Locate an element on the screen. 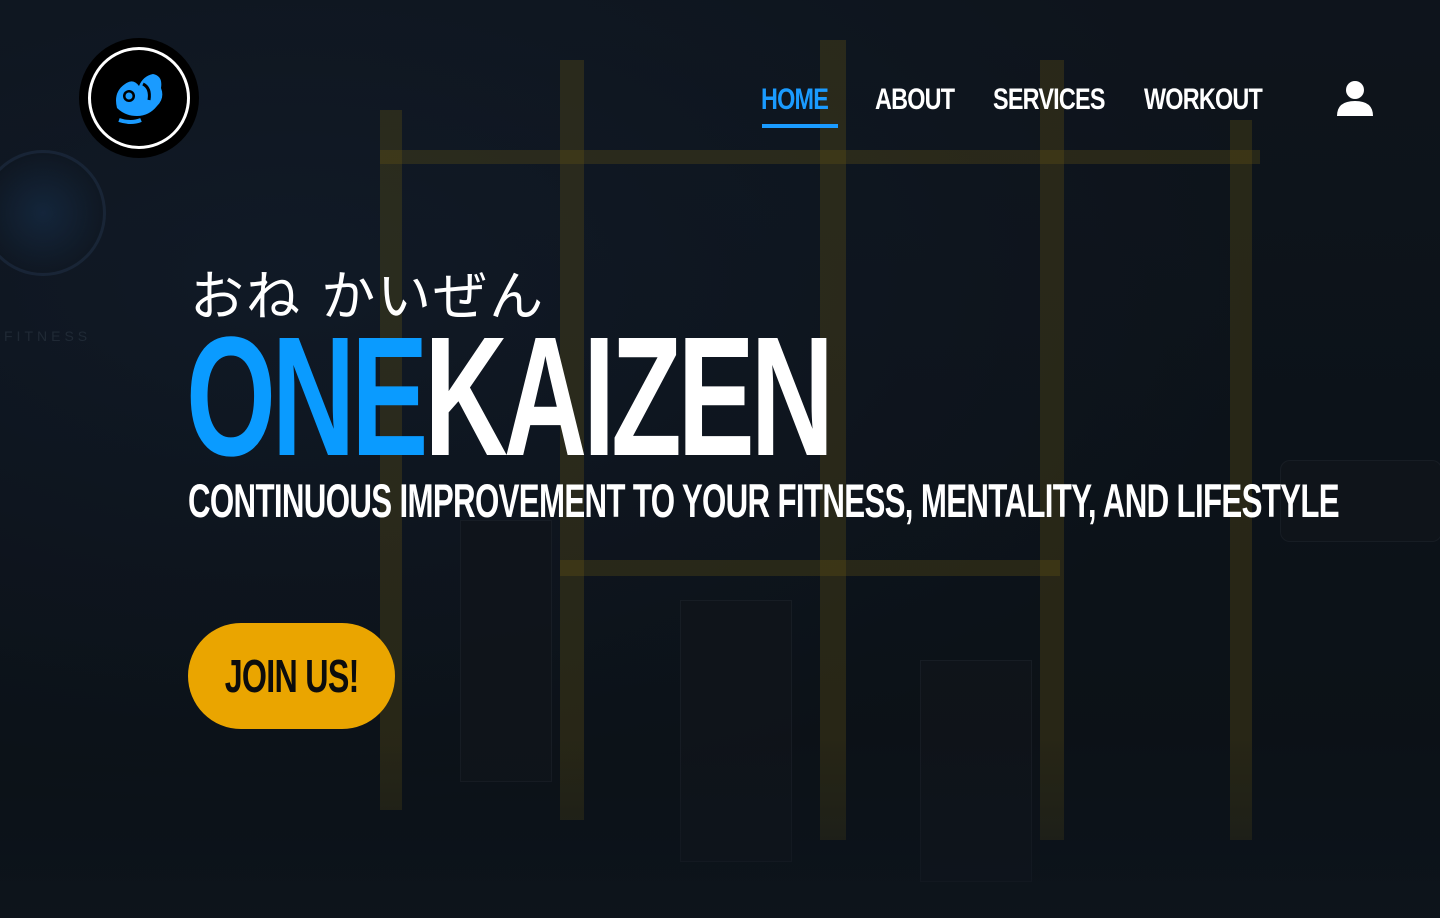 The image size is (1440, 918). site-logo is located at coordinates (139, 98).